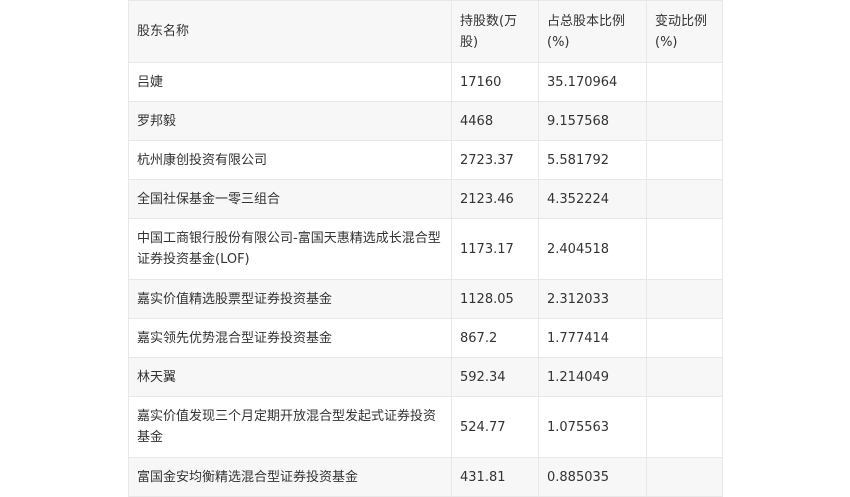 The width and height of the screenshot is (850, 497). I want to click on cell-shares: 1128.05, so click(495, 299).